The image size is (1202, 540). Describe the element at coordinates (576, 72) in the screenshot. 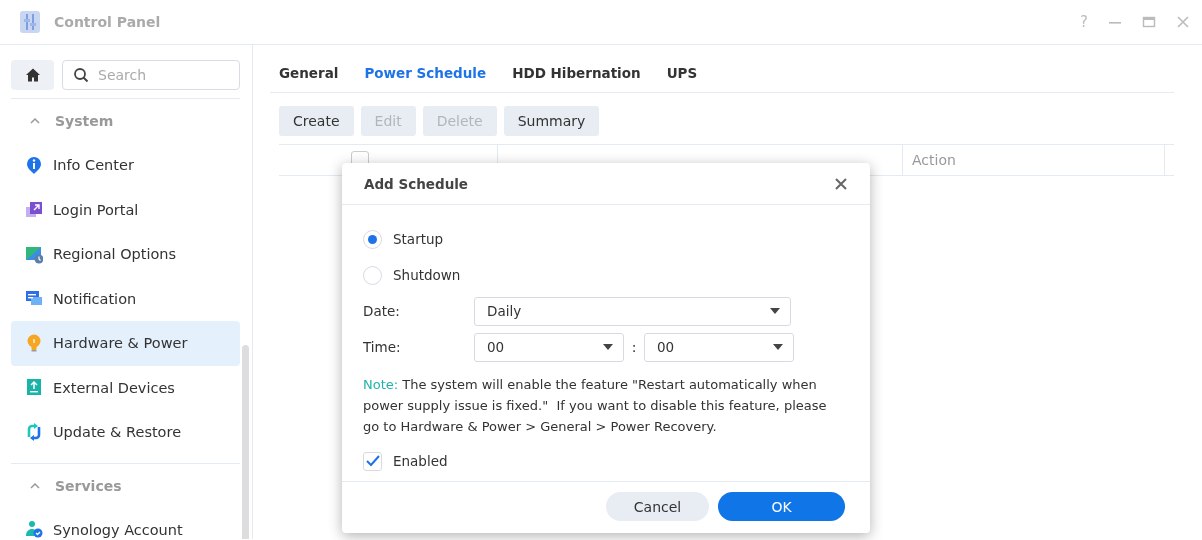

I see `tab: HDD Hibernation` at that location.